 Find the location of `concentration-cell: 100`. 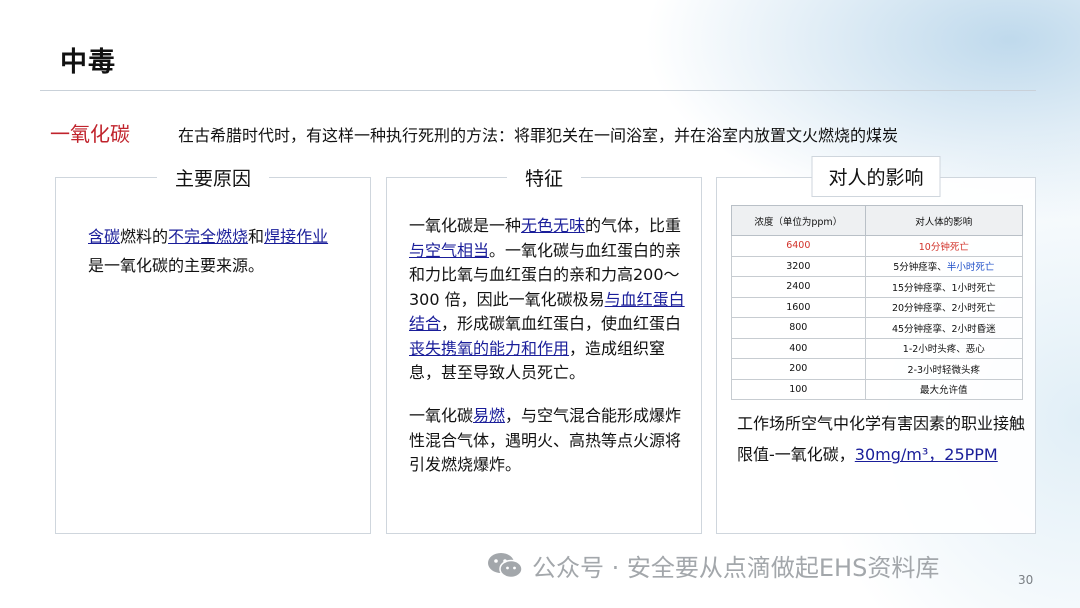

concentration-cell: 100 is located at coordinates (798, 389).